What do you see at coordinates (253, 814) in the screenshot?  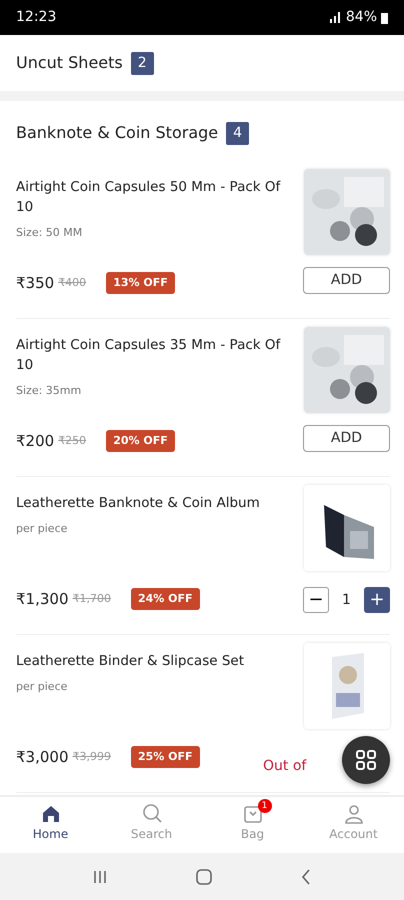 I see `bag-icon` at bounding box center [253, 814].